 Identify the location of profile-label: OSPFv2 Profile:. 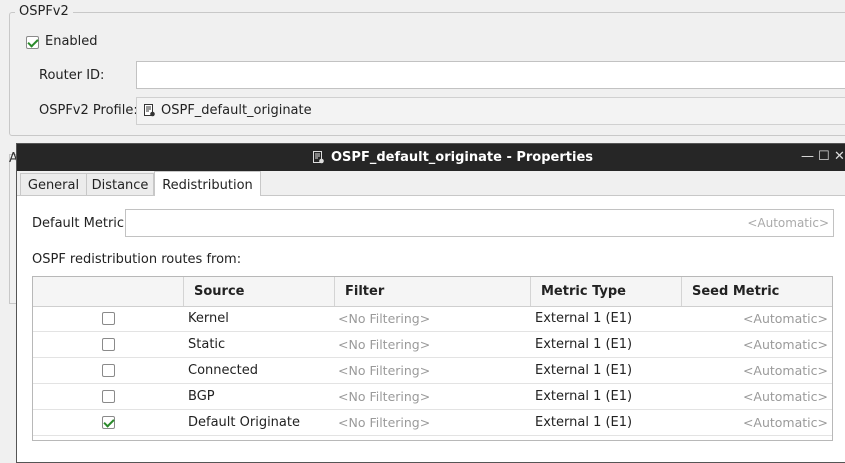
(88, 110).